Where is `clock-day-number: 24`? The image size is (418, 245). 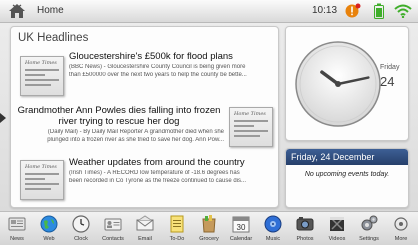 clock-day-number: 24 is located at coordinates (387, 81).